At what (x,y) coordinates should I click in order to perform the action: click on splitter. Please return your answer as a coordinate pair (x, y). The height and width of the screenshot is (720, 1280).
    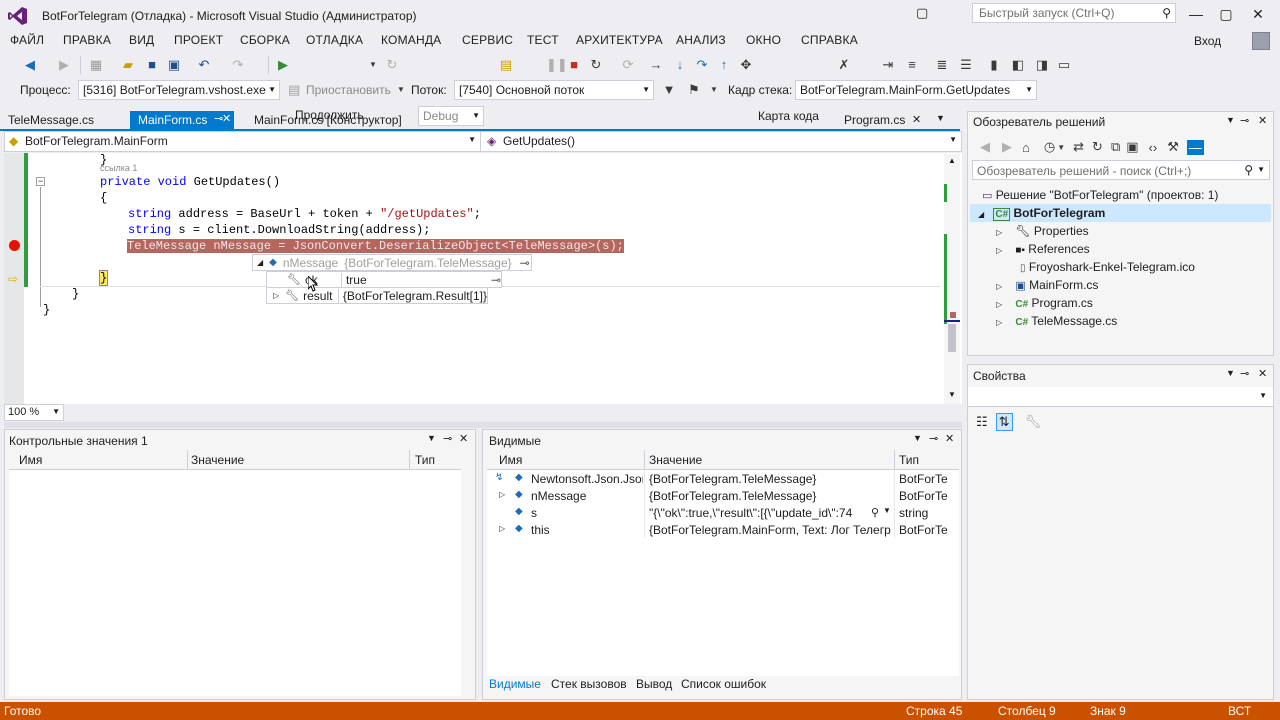
    Looking at the image, I should click on (483, 425).